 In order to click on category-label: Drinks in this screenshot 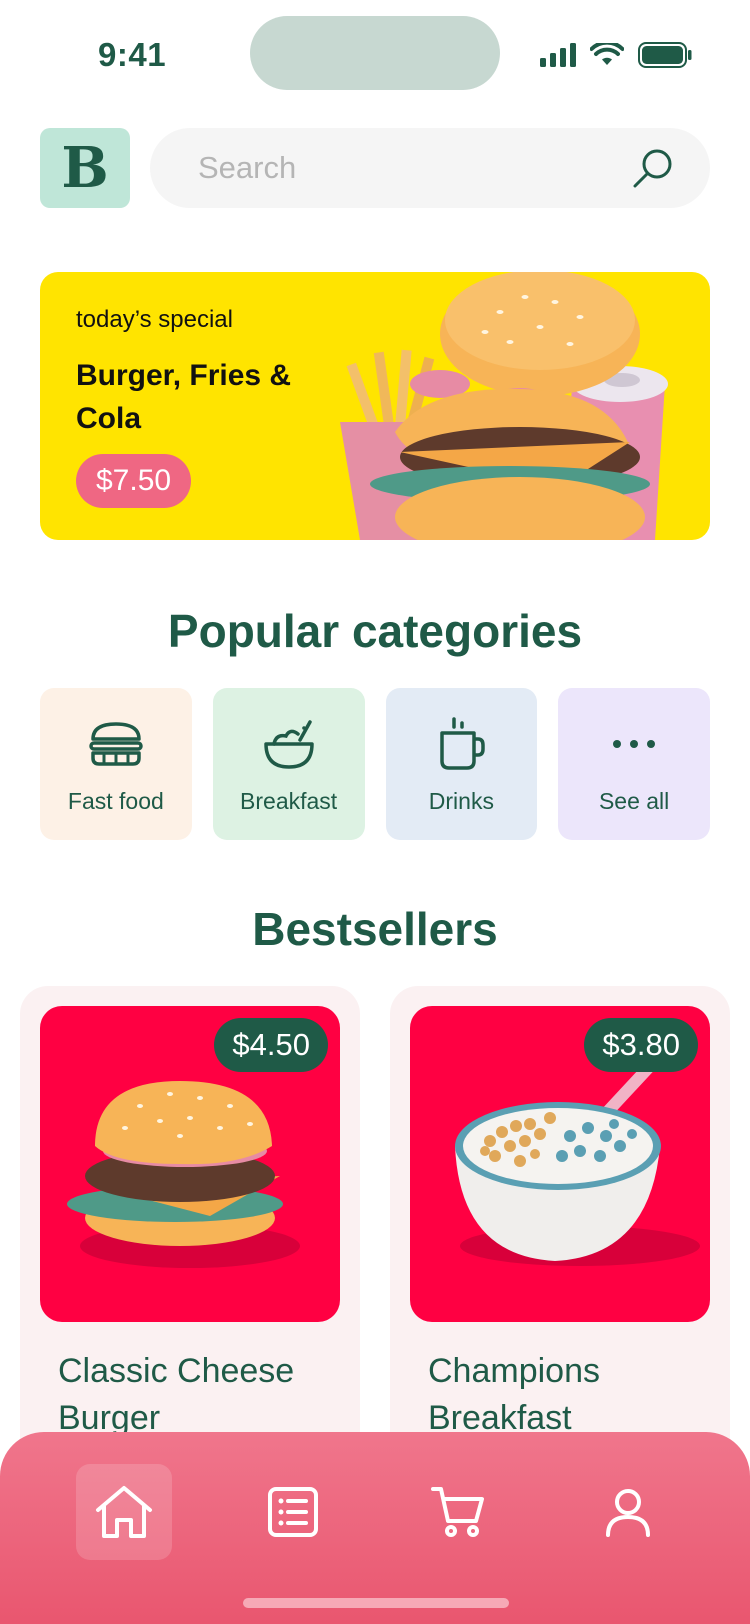, I will do `click(461, 801)`.